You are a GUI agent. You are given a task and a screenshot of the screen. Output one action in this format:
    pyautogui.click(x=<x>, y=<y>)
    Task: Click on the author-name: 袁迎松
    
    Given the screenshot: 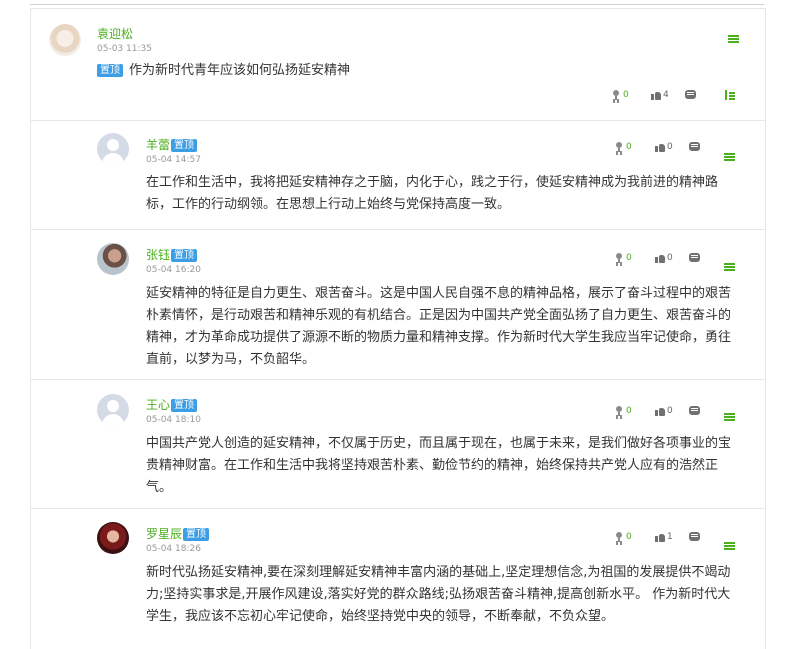 What is the action you would take?
    pyautogui.click(x=115, y=34)
    